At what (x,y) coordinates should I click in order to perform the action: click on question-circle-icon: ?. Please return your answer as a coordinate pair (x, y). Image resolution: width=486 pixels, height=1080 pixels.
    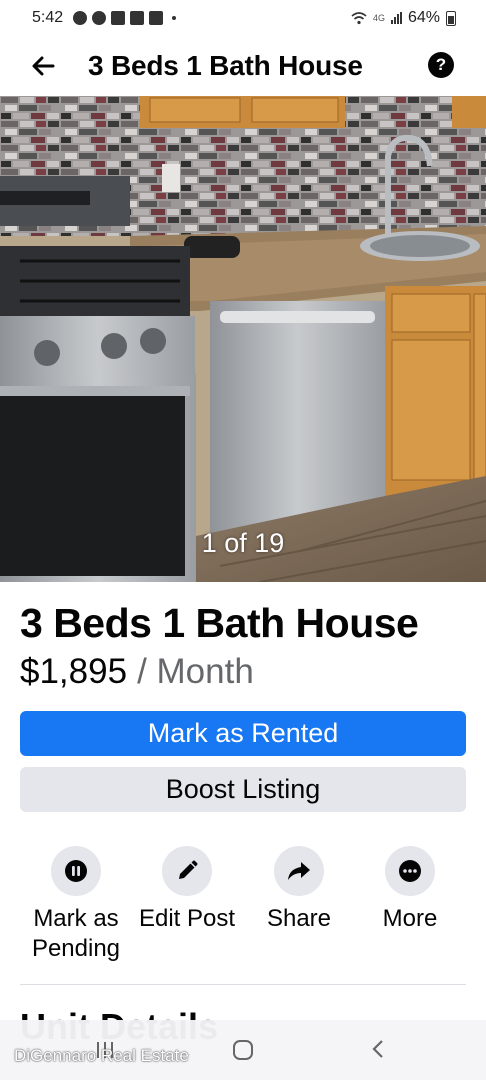
    Looking at the image, I should click on (441, 64).